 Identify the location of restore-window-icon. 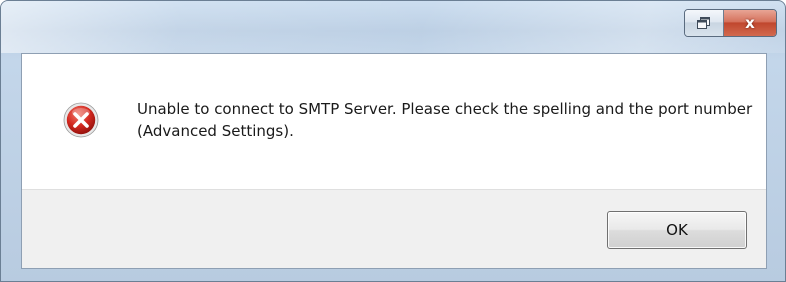
(703, 23).